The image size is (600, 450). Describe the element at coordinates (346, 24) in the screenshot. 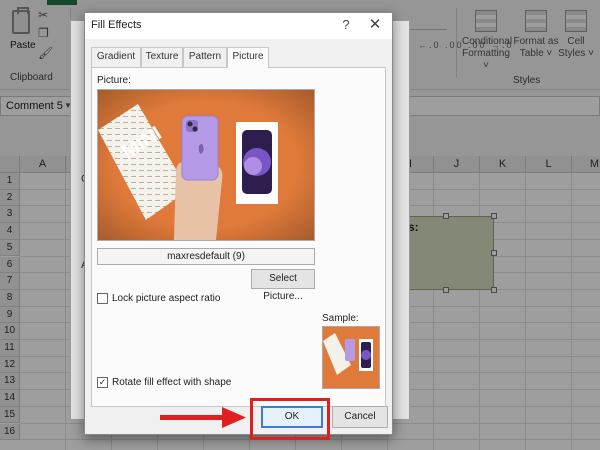

I see `help-icon: ?` at that location.